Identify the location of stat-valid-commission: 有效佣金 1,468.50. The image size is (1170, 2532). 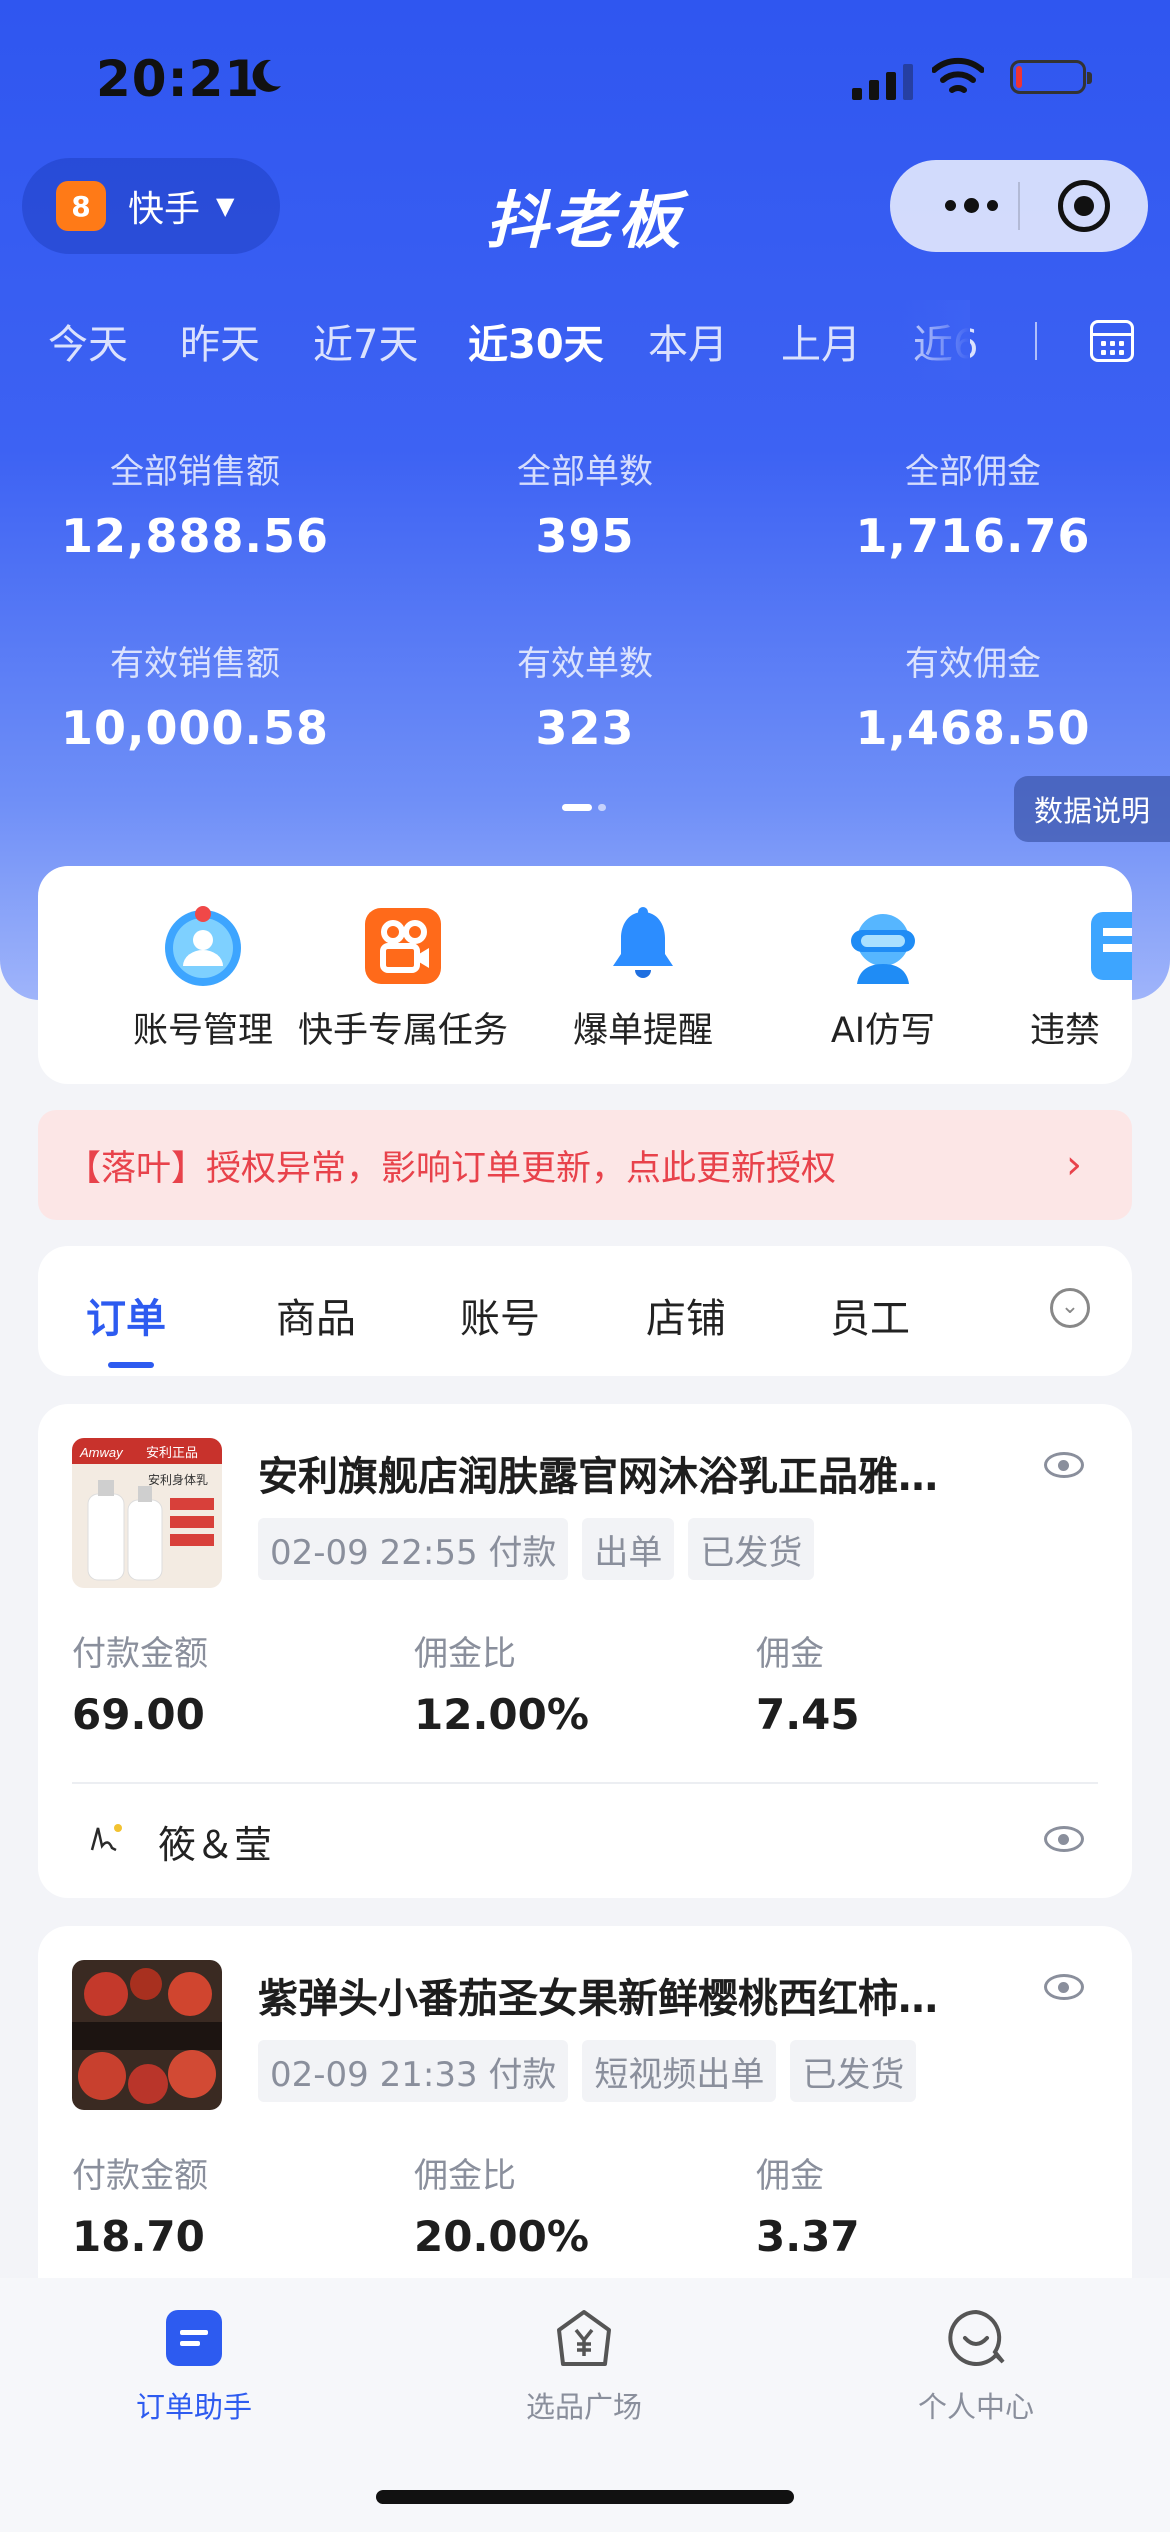
(973, 695).